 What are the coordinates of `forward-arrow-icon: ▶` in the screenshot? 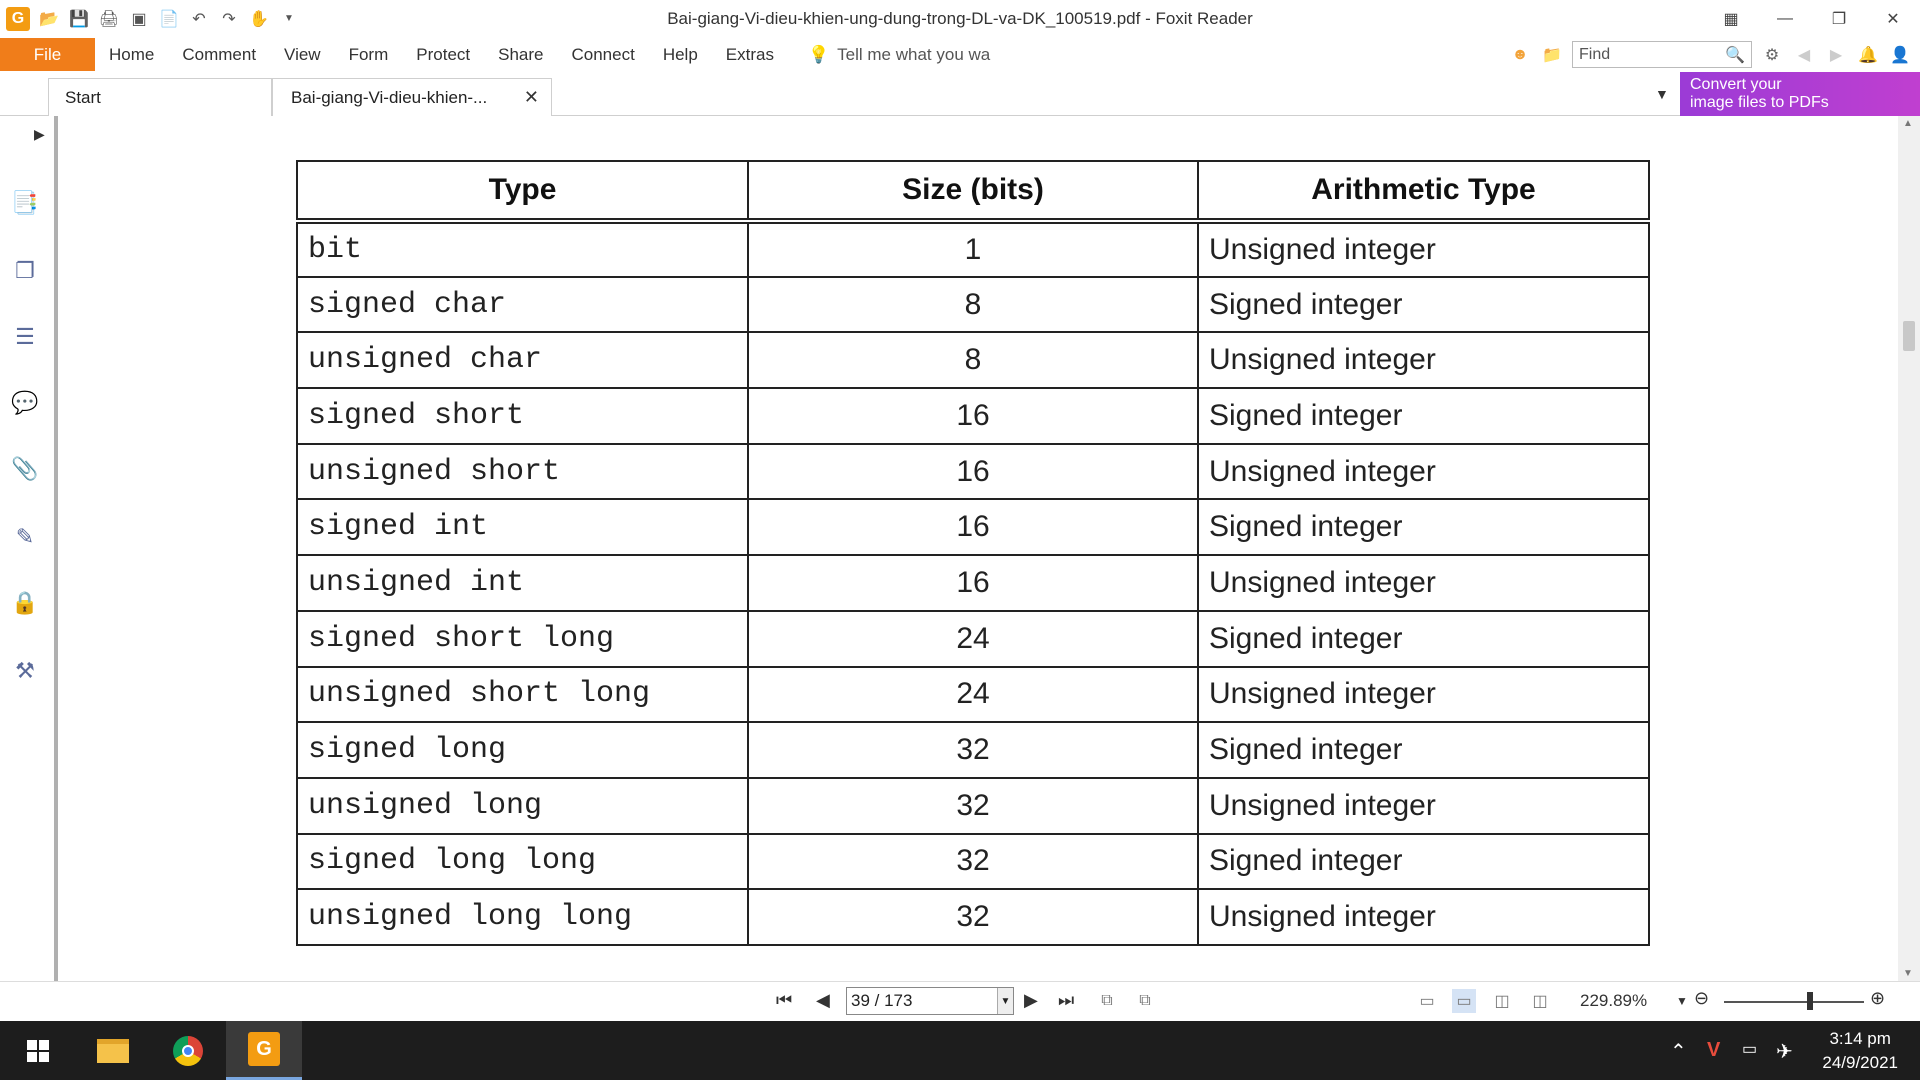 It's located at (1836, 55).